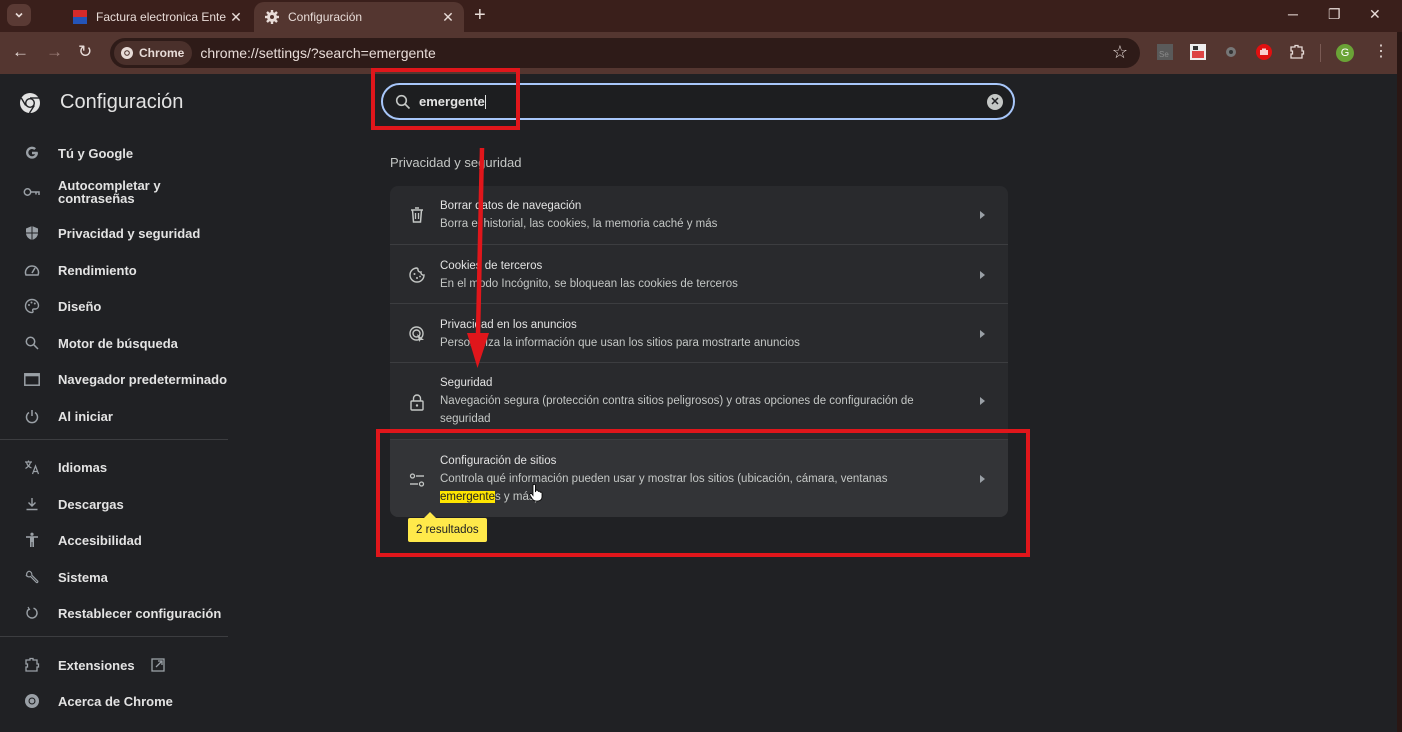 The width and height of the screenshot is (1402, 732). What do you see at coordinates (995, 102) in the screenshot?
I see `clear-search-button: ✕` at bounding box center [995, 102].